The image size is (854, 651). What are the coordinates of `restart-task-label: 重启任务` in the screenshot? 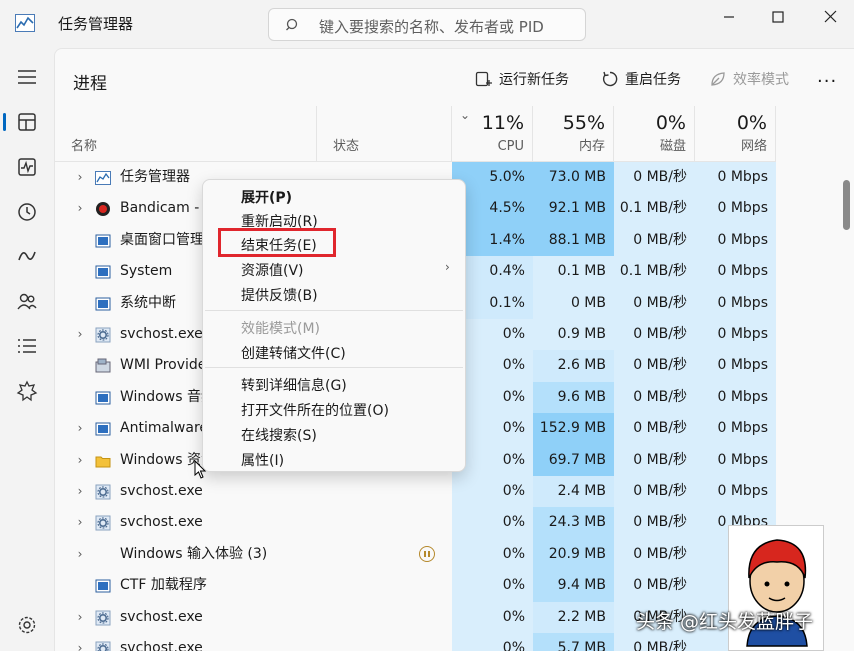 It's located at (653, 80).